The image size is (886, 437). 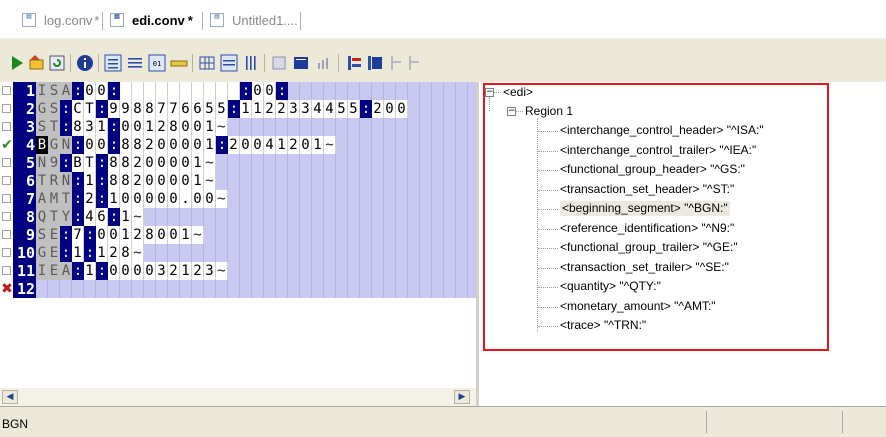 What do you see at coordinates (222, 199) in the screenshot?
I see `segment-terminator: ~` at bounding box center [222, 199].